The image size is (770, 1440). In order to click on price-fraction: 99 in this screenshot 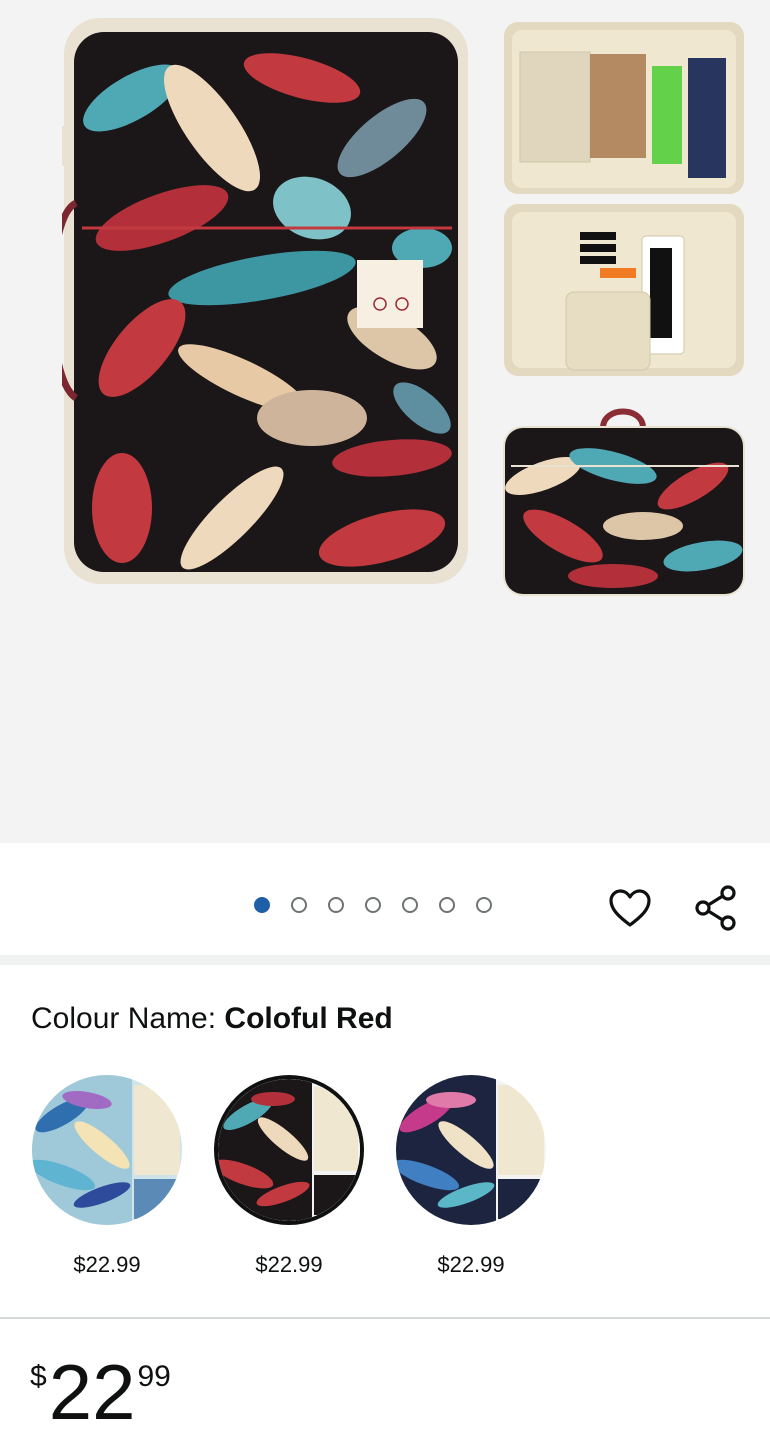, I will do `click(154, 1376)`.